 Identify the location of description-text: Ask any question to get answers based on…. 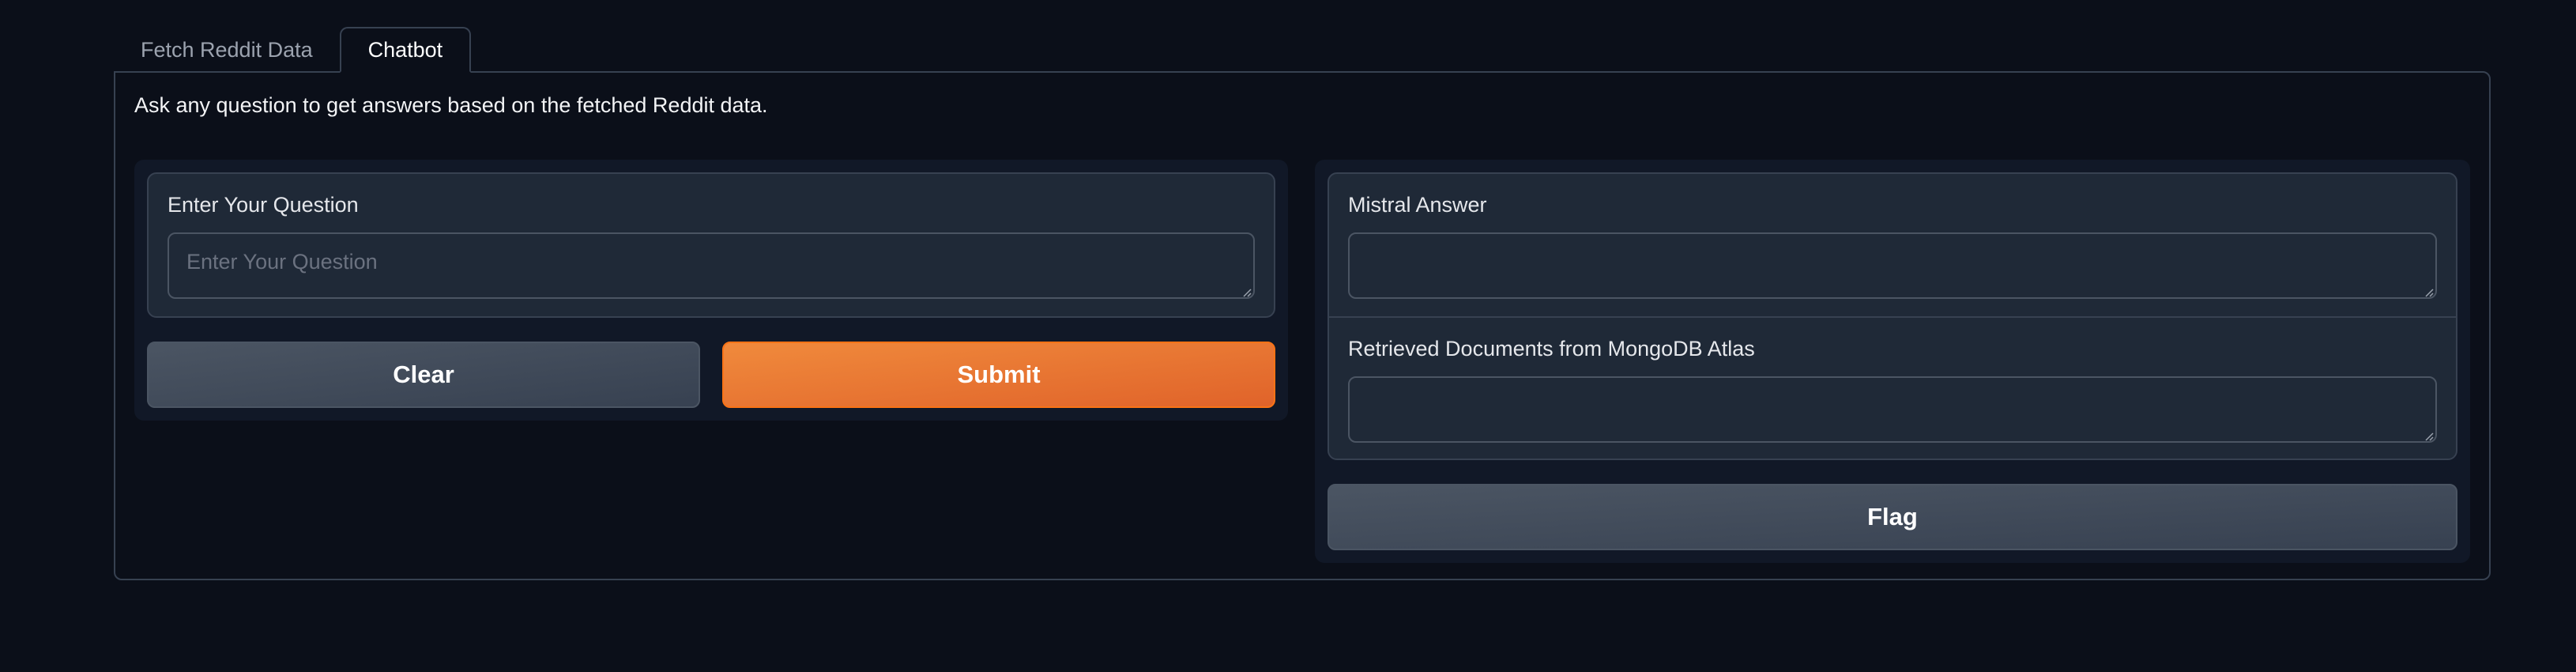
(451, 105).